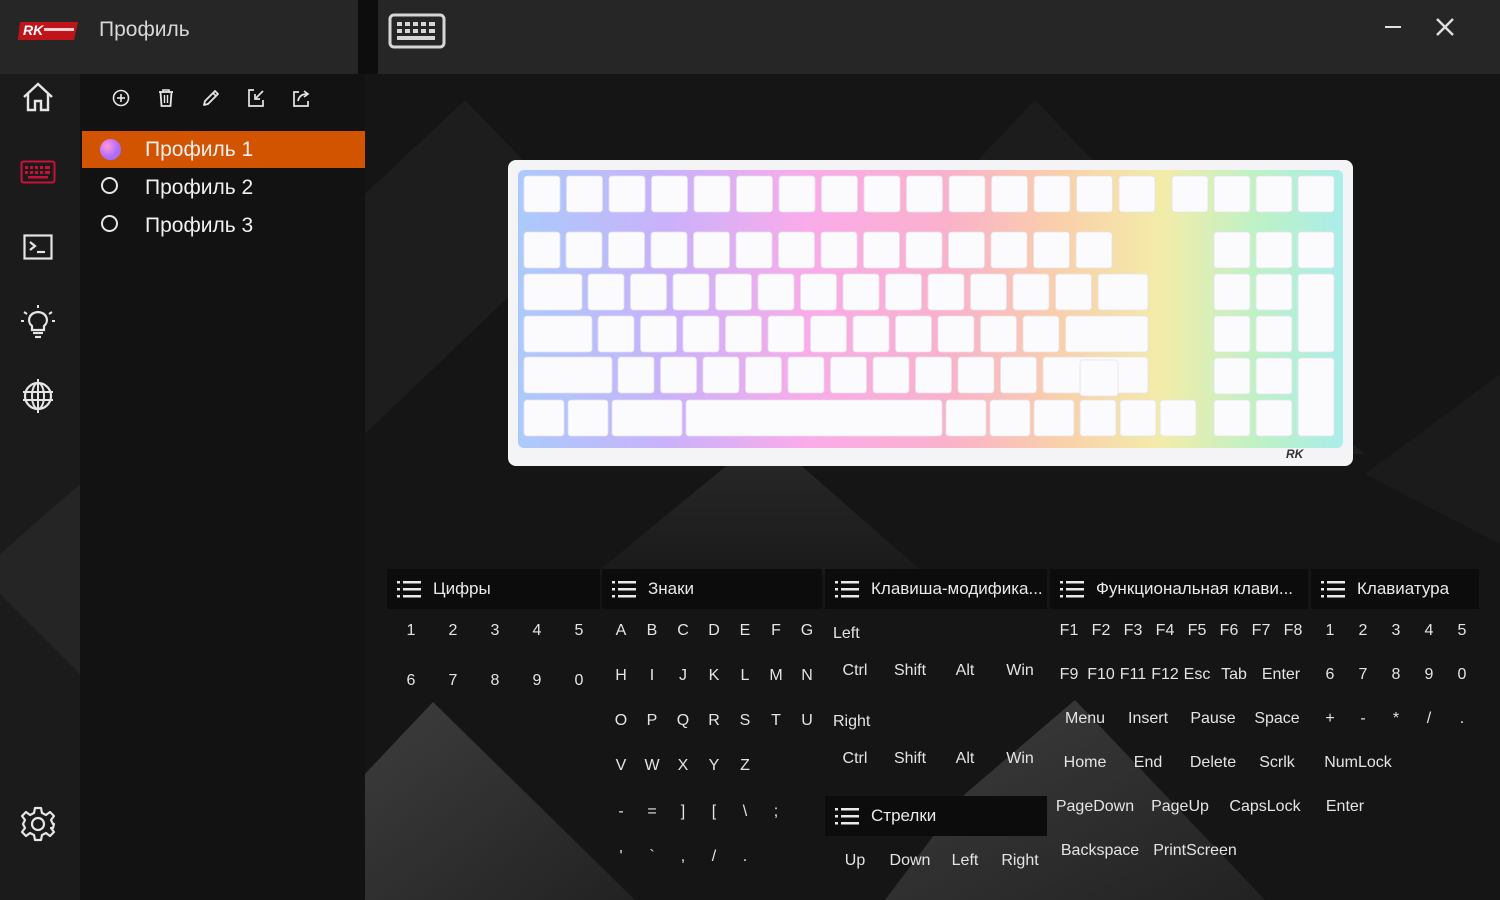 The width and height of the screenshot is (1500, 900). Describe the element at coordinates (38, 172) in the screenshot. I see `nav-keyboard` at that location.